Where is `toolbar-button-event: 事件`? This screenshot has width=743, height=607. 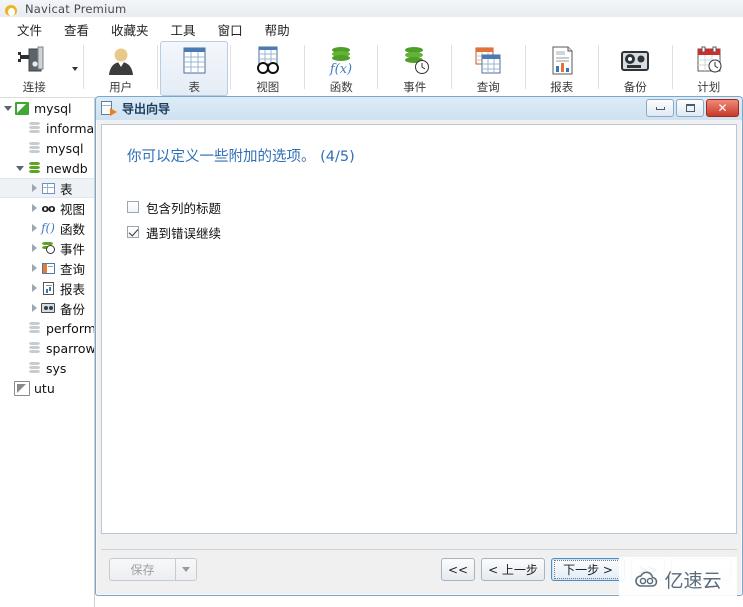
toolbar-button-event: 事件 is located at coordinates (414, 68).